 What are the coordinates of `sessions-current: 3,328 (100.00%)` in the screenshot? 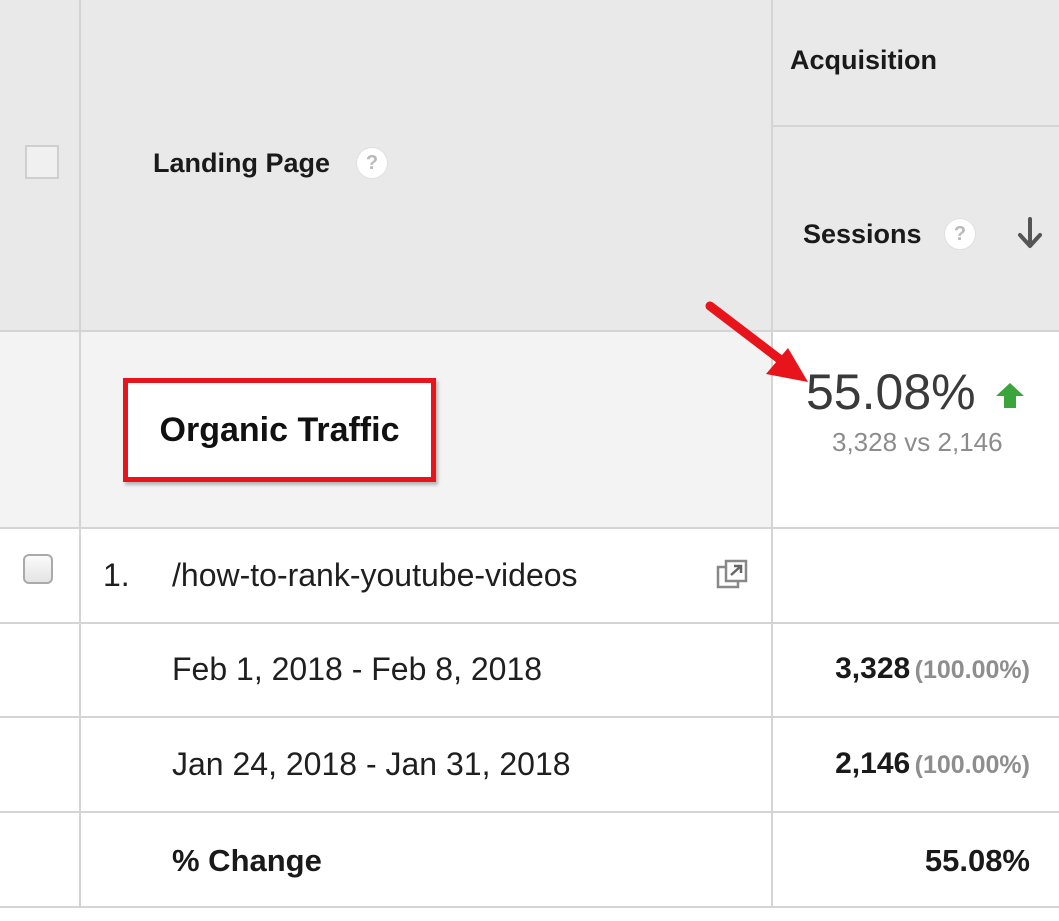 It's located at (901, 669).